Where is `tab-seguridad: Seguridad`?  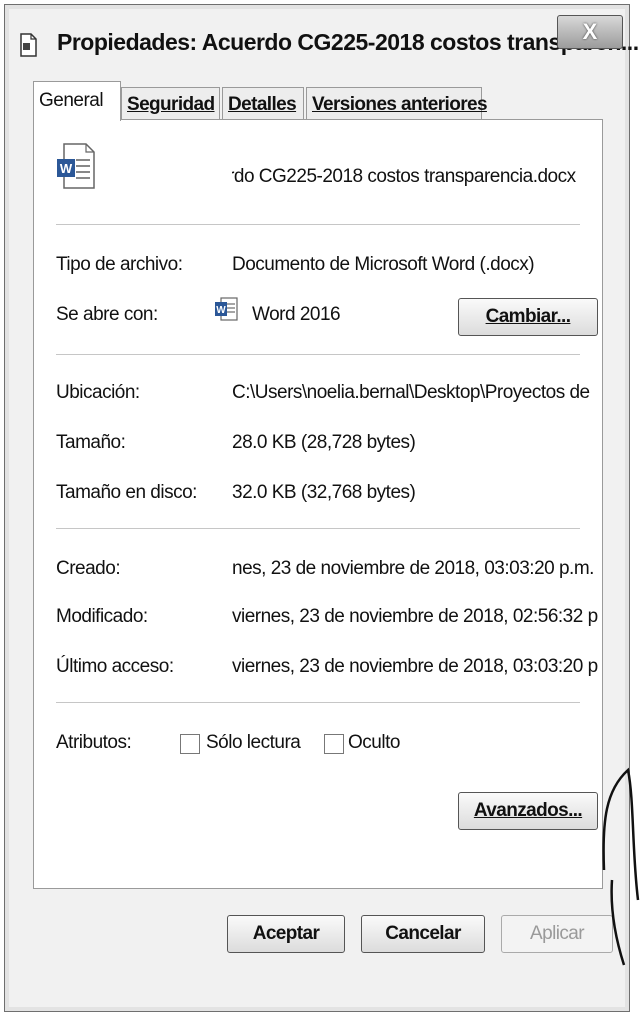
tab-seguridad: Seguridad is located at coordinates (170, 103).